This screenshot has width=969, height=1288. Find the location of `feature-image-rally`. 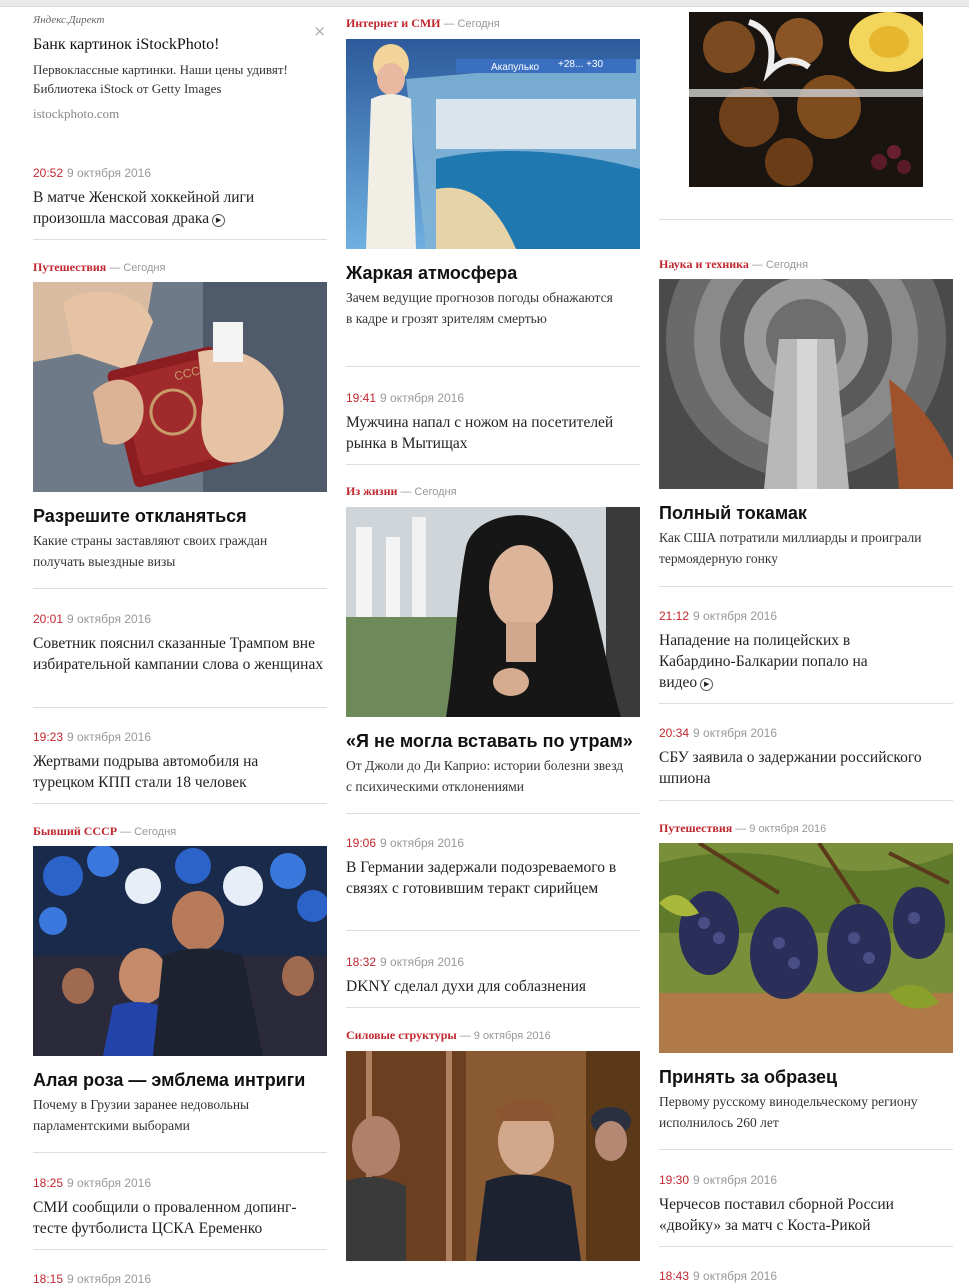

feature-image-rally is located at coordinates (180, 951).